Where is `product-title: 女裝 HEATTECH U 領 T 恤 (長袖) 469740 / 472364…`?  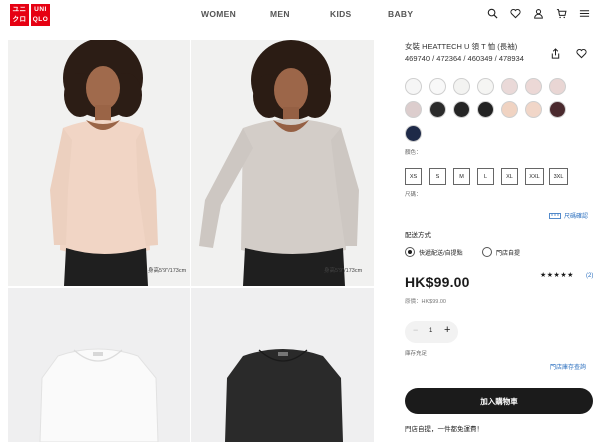
product-title: 女裝 HEATTECH U 領 T 恤 (長袖) 469740 / 472364… is located at coordinates (464, 52).